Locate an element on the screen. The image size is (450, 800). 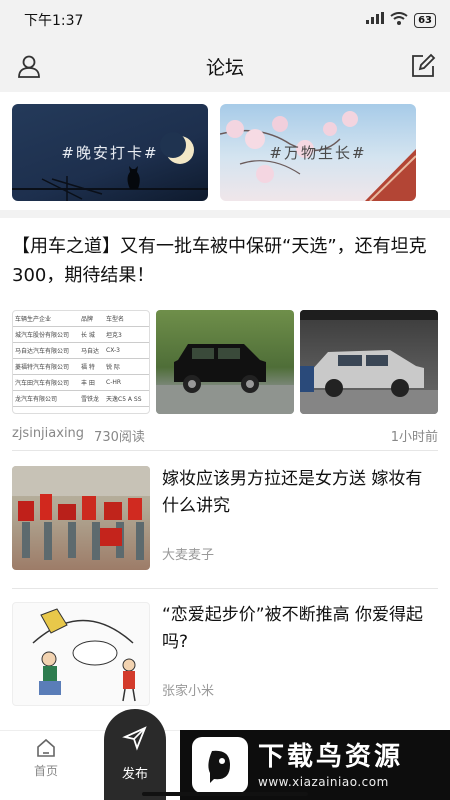
table-header-cell: 车型名 is located at coordinates (126, 319).